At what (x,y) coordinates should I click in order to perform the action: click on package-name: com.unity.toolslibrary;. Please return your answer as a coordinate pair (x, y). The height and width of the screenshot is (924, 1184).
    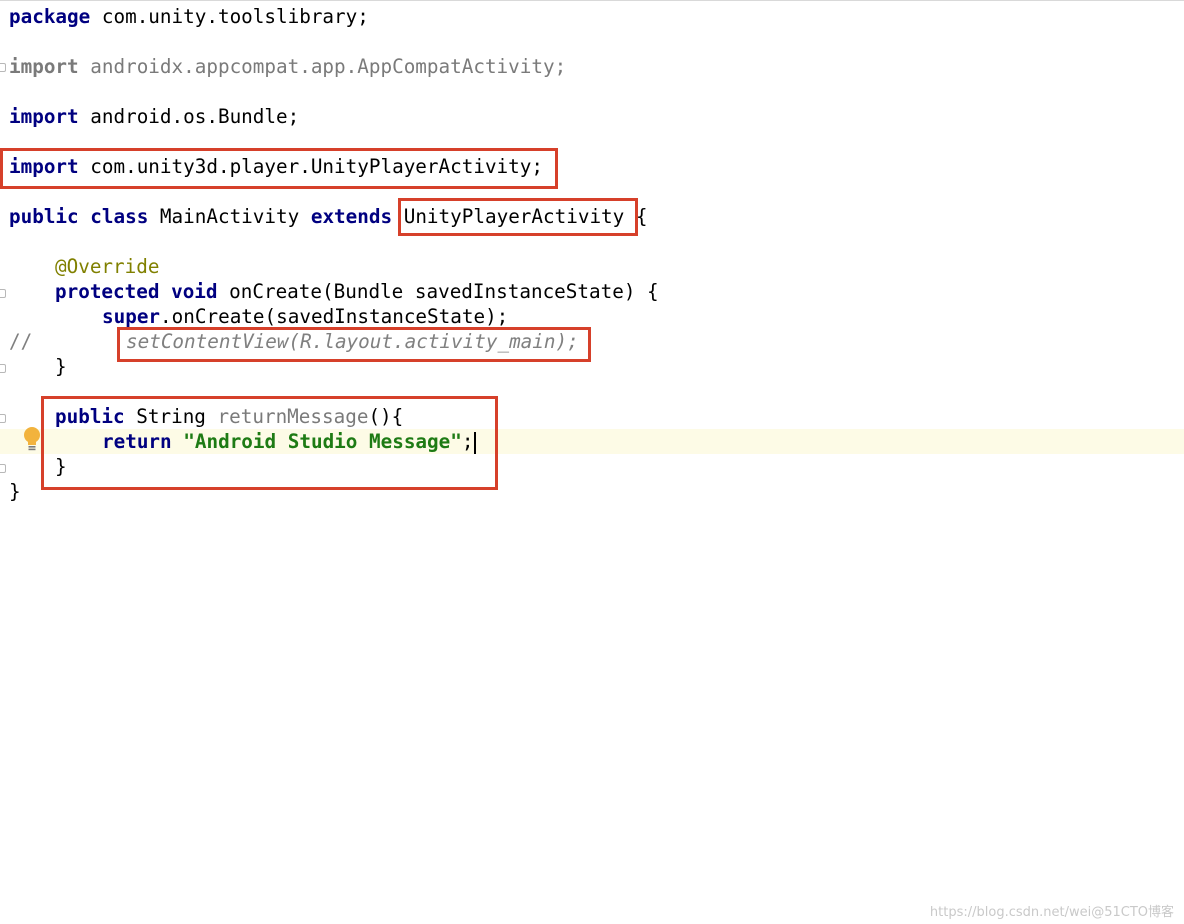
    Looking at the image, I should click on (229, 16).